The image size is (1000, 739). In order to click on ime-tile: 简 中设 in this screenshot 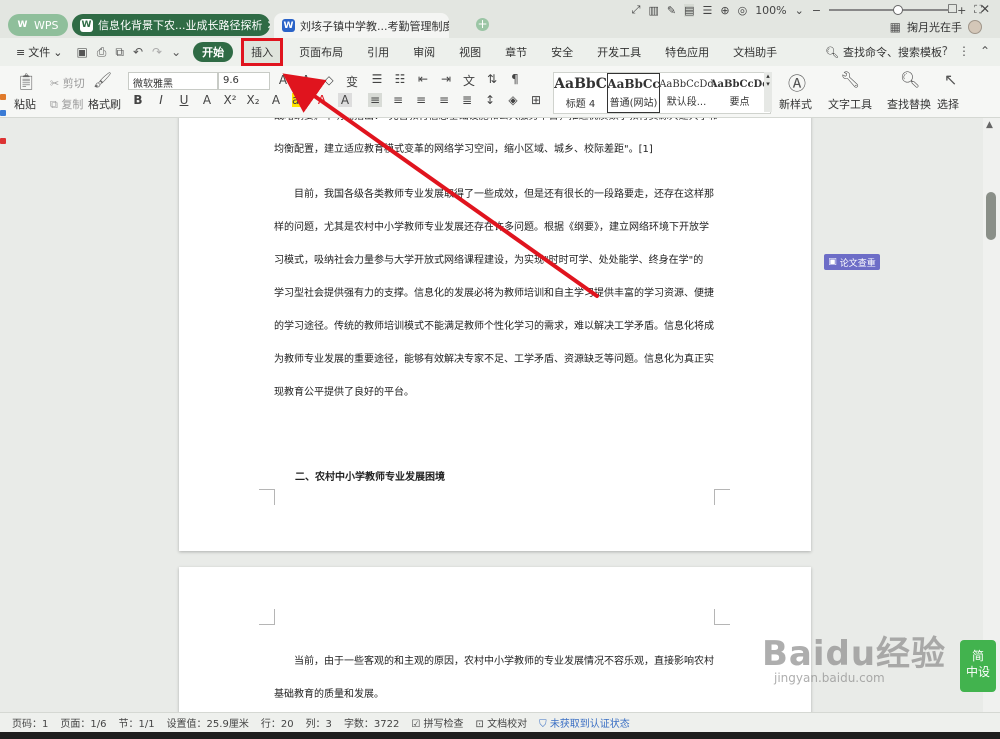, I will do `click(978, 666)`.